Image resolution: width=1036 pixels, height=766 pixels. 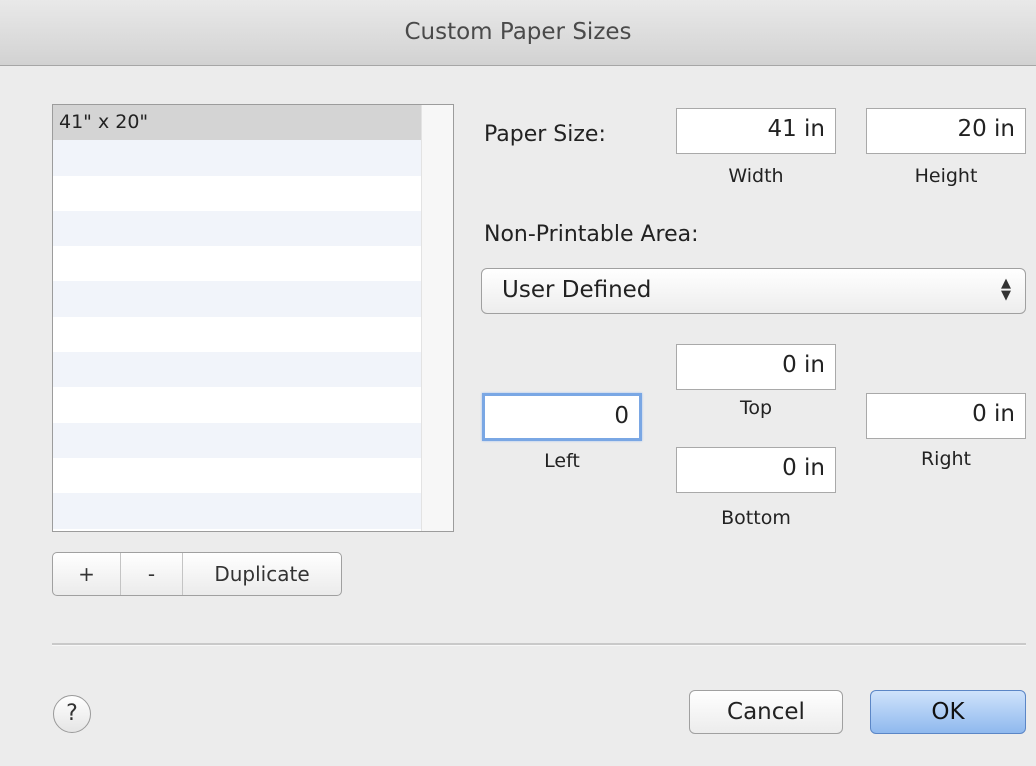 I want to click on title-bar: Custom Paper Sizes, so click(x=518, y=33).